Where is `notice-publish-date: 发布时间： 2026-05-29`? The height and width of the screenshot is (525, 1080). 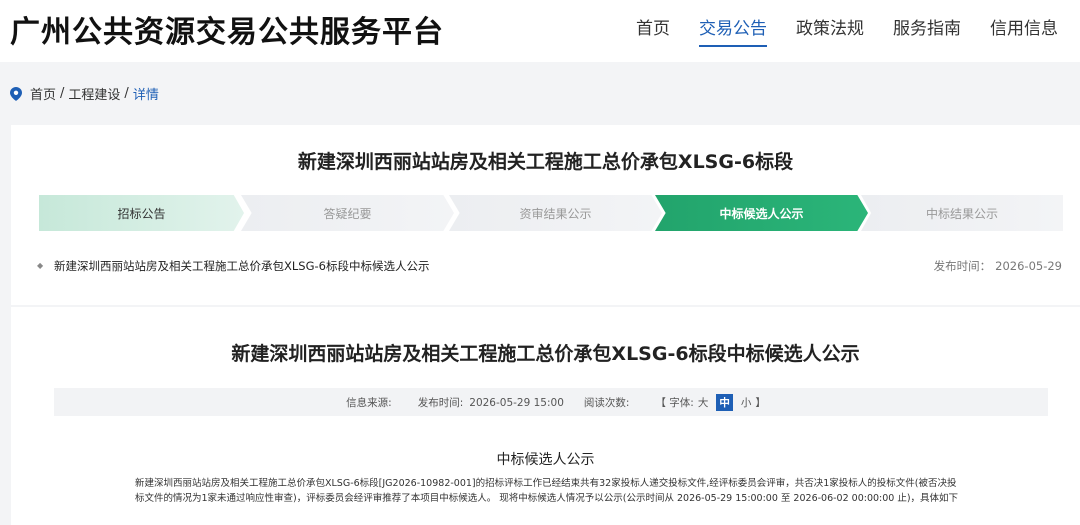
notice-publish-date: 发布时间： 2026-05-29 is located at coordinates (998, 266).